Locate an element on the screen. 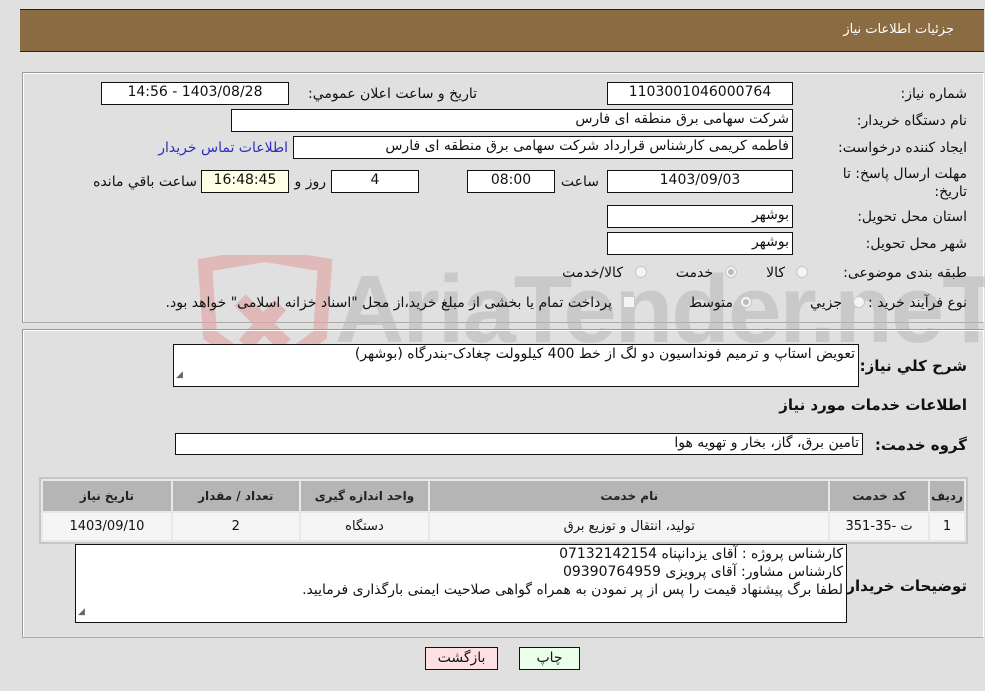  cell-row-number: 1 is located at coordinates (947, 526).